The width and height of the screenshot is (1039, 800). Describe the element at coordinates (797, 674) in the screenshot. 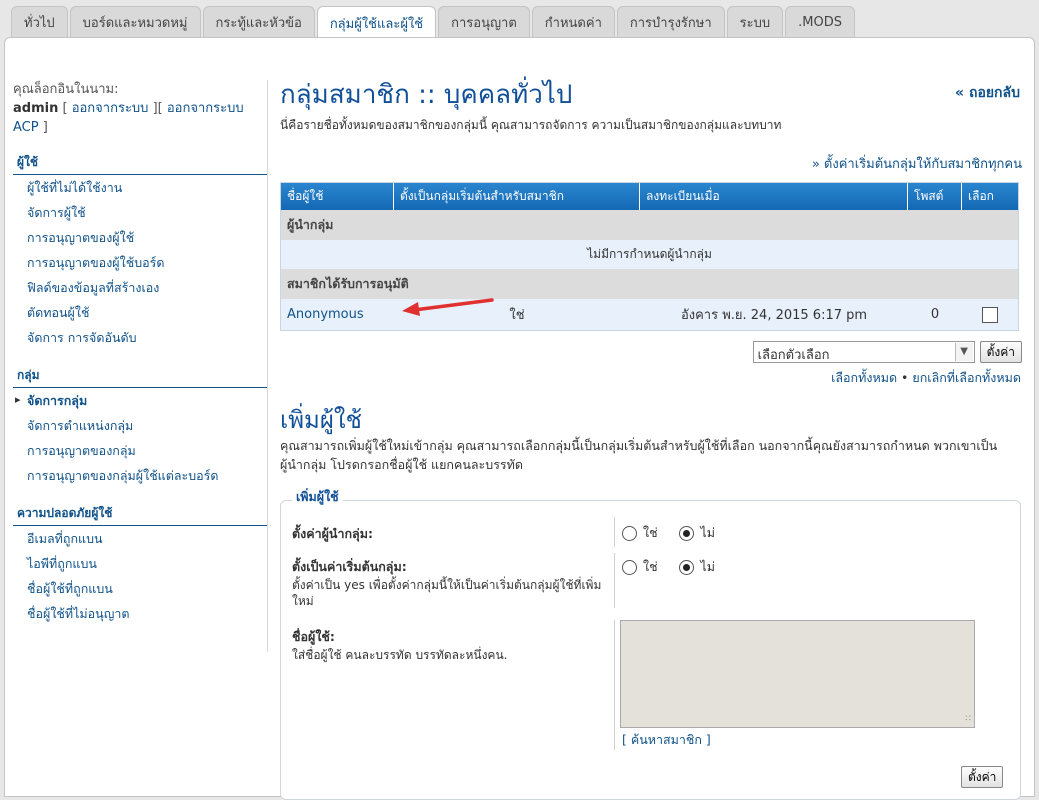

I see `usernames-textarea: ∷` at that location.